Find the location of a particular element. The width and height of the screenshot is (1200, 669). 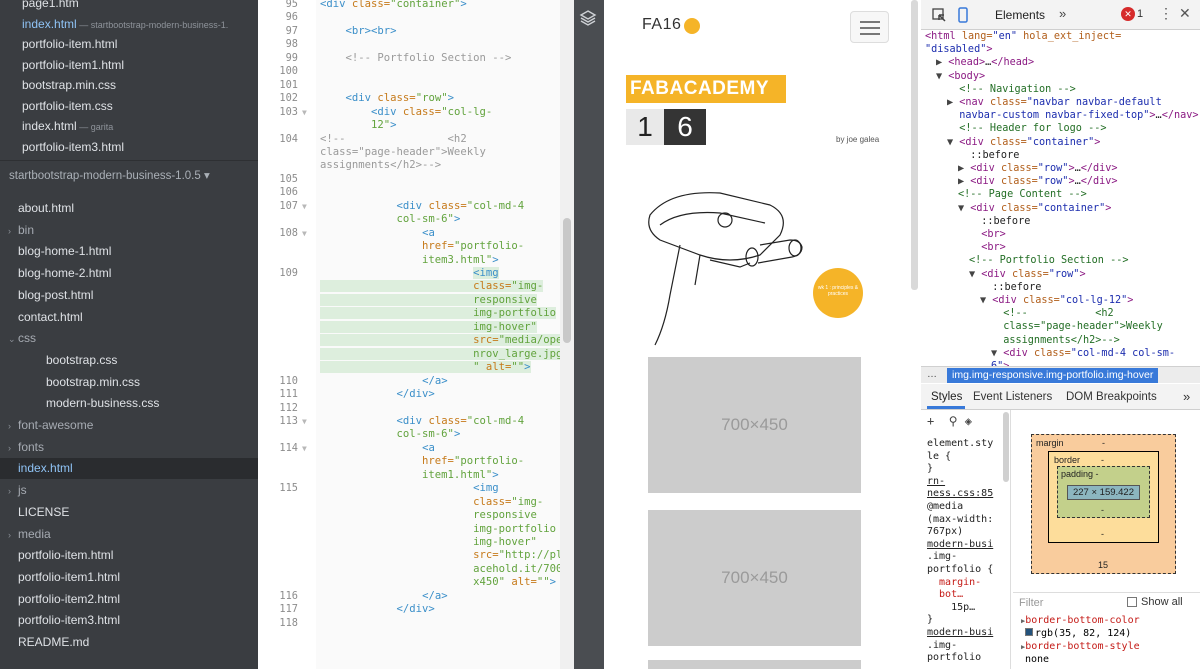

open-file-item: index.html — garita is located at coordinates (129, 126).